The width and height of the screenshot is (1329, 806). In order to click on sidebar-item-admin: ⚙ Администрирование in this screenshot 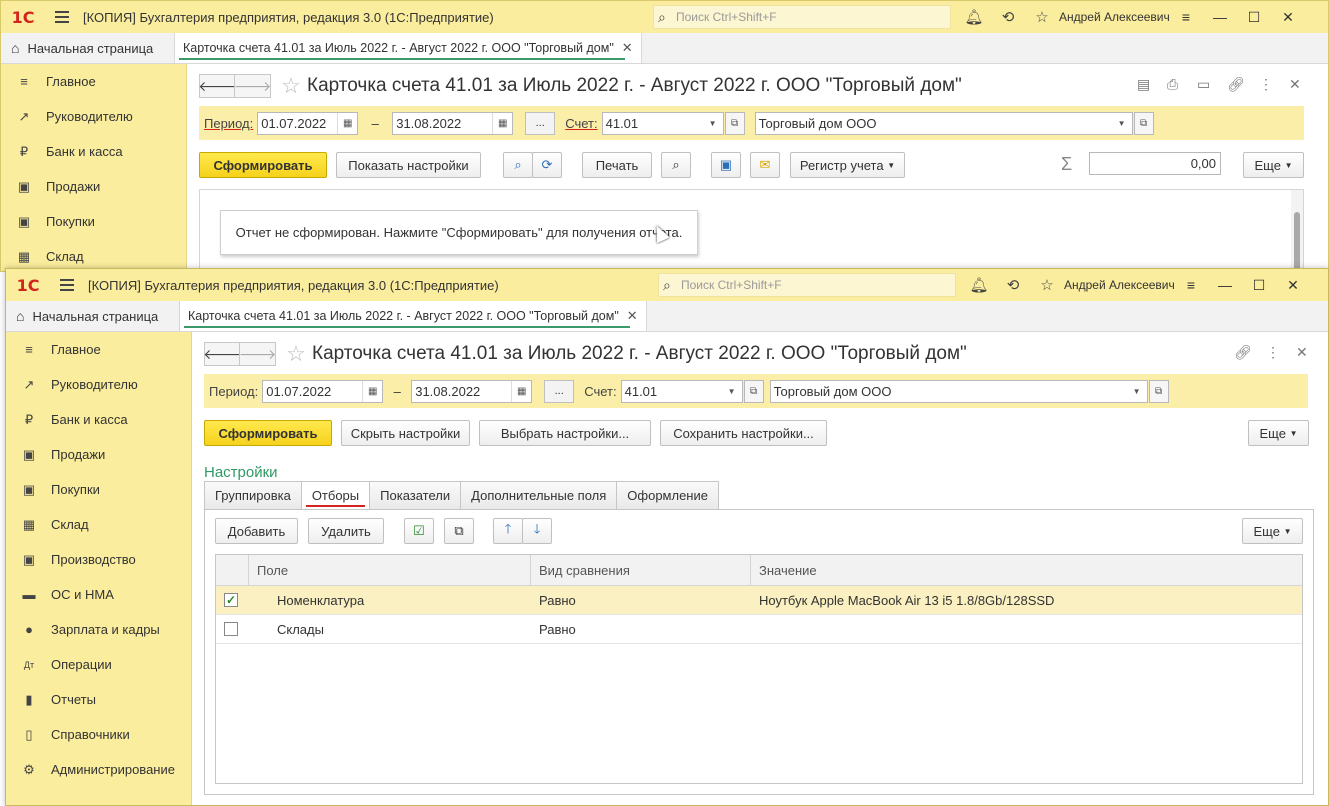, I will do `click(98, 769)`.